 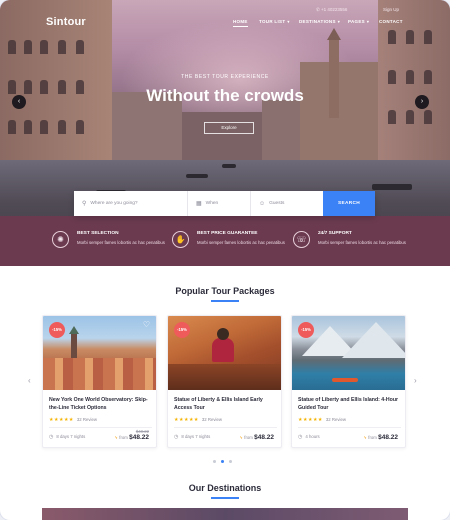 What do you see at coordinates (146, 324) in the screenshot?
I see `heart-icon: ♡` at bounding box center [146, 324].